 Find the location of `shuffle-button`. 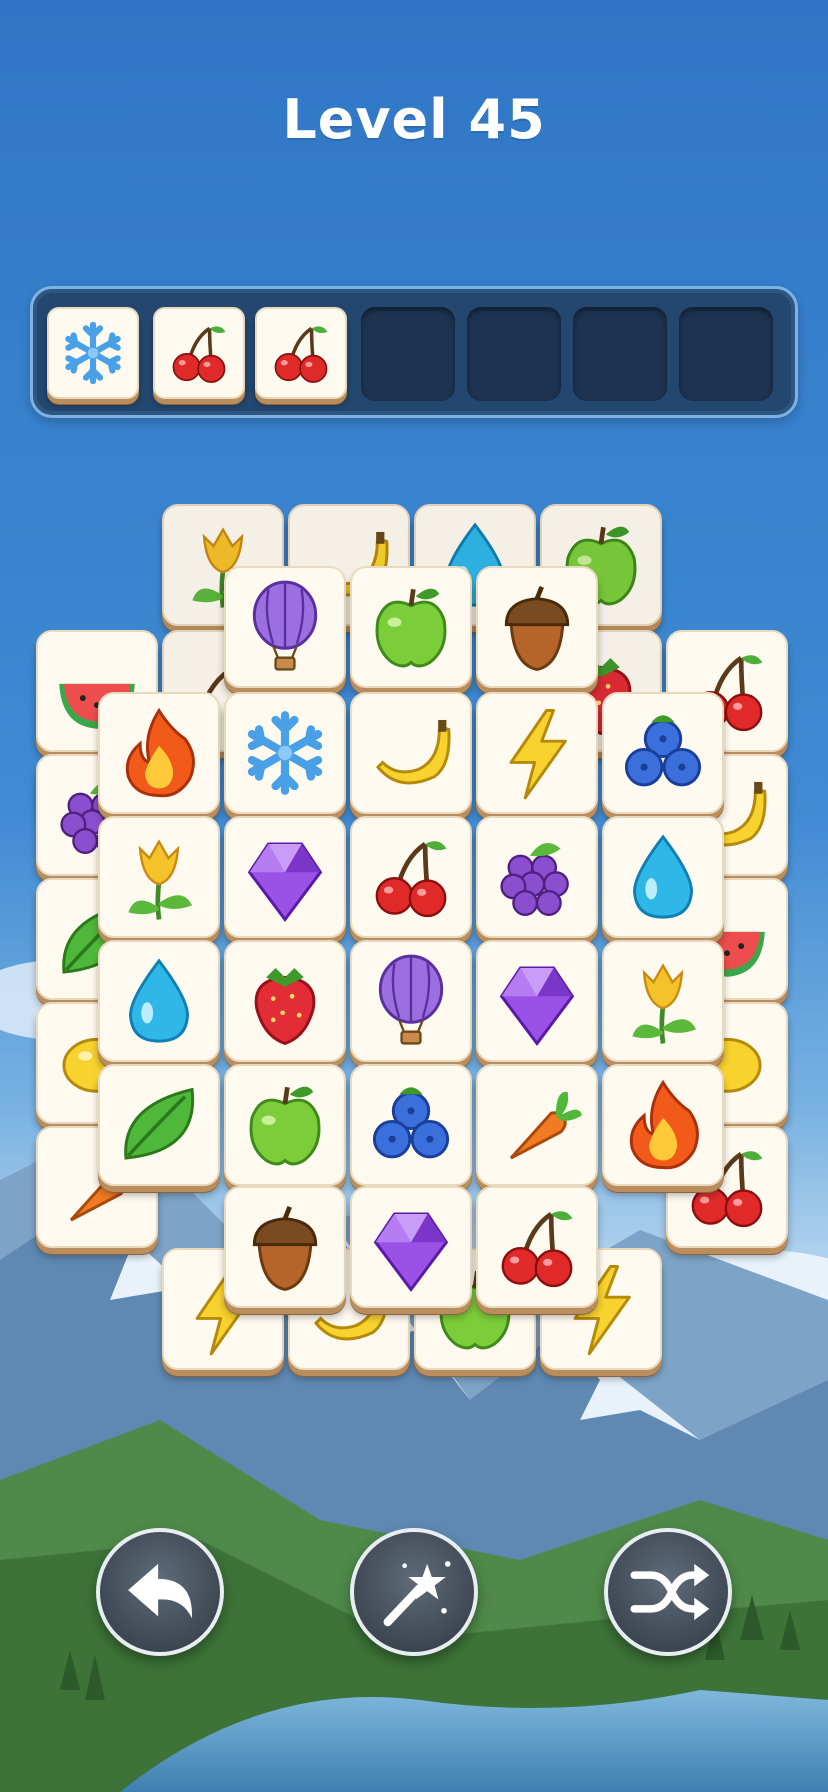

shuffle-button is located at coordinates (668, 1592).